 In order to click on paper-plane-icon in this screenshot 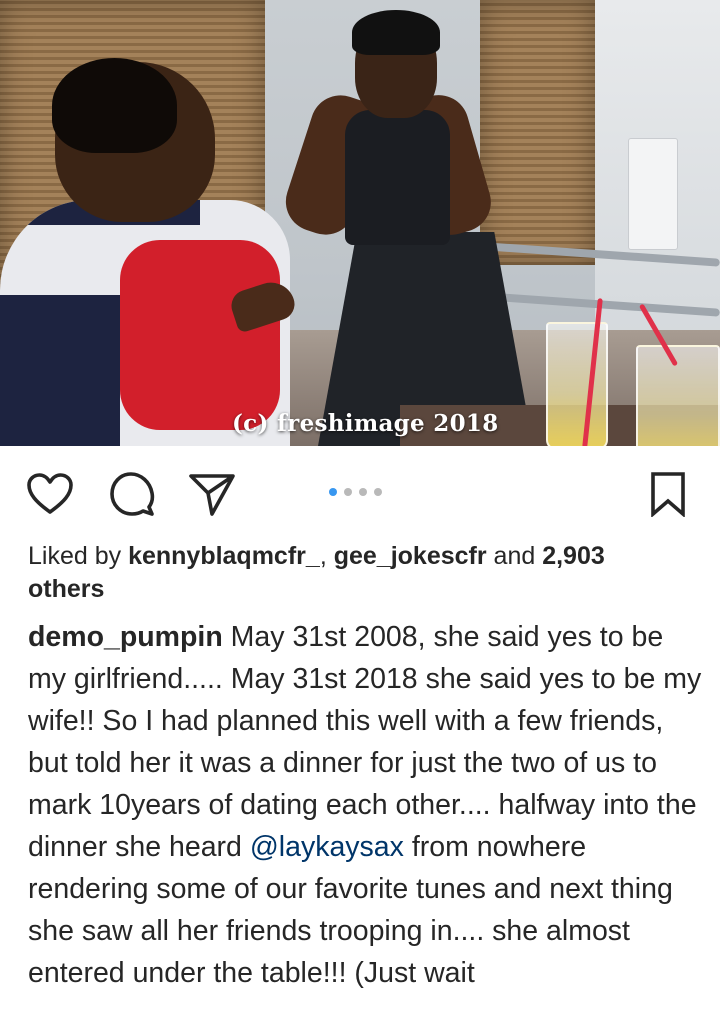, I will do `click(212, 495)`.